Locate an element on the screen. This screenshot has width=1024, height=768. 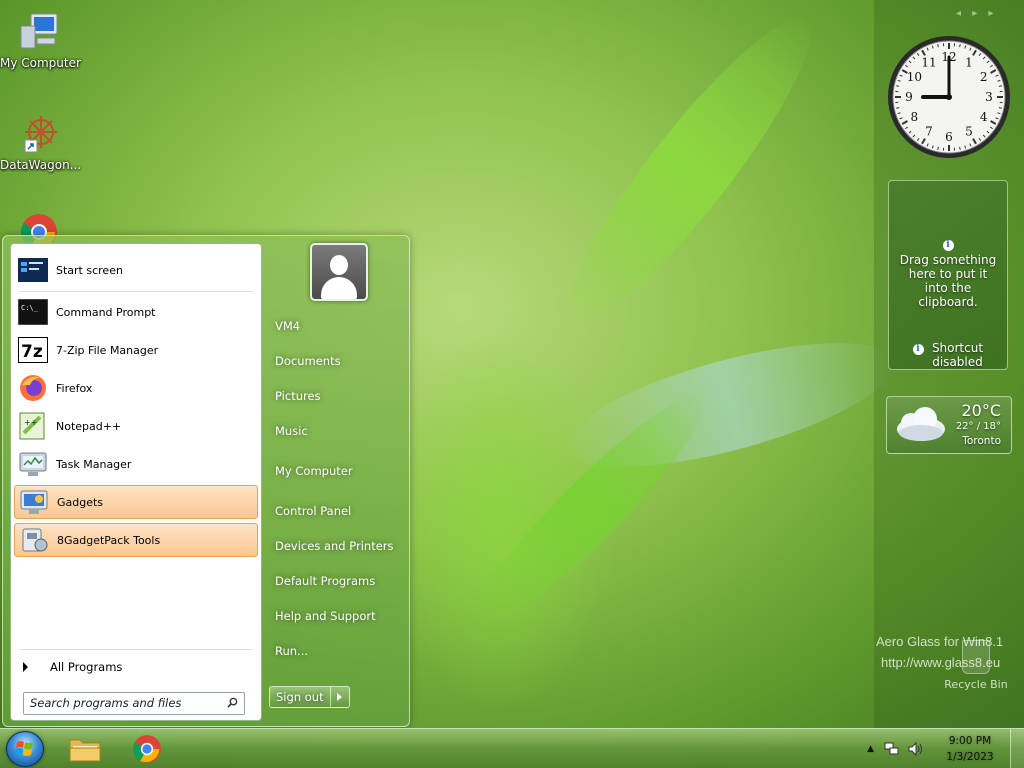
start-orb-button is located at coordinates (25, 749).